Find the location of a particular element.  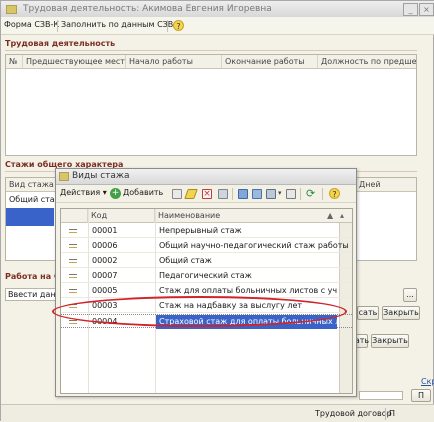

work-in-input: Ввести данны is located at coordinates (30, 294).